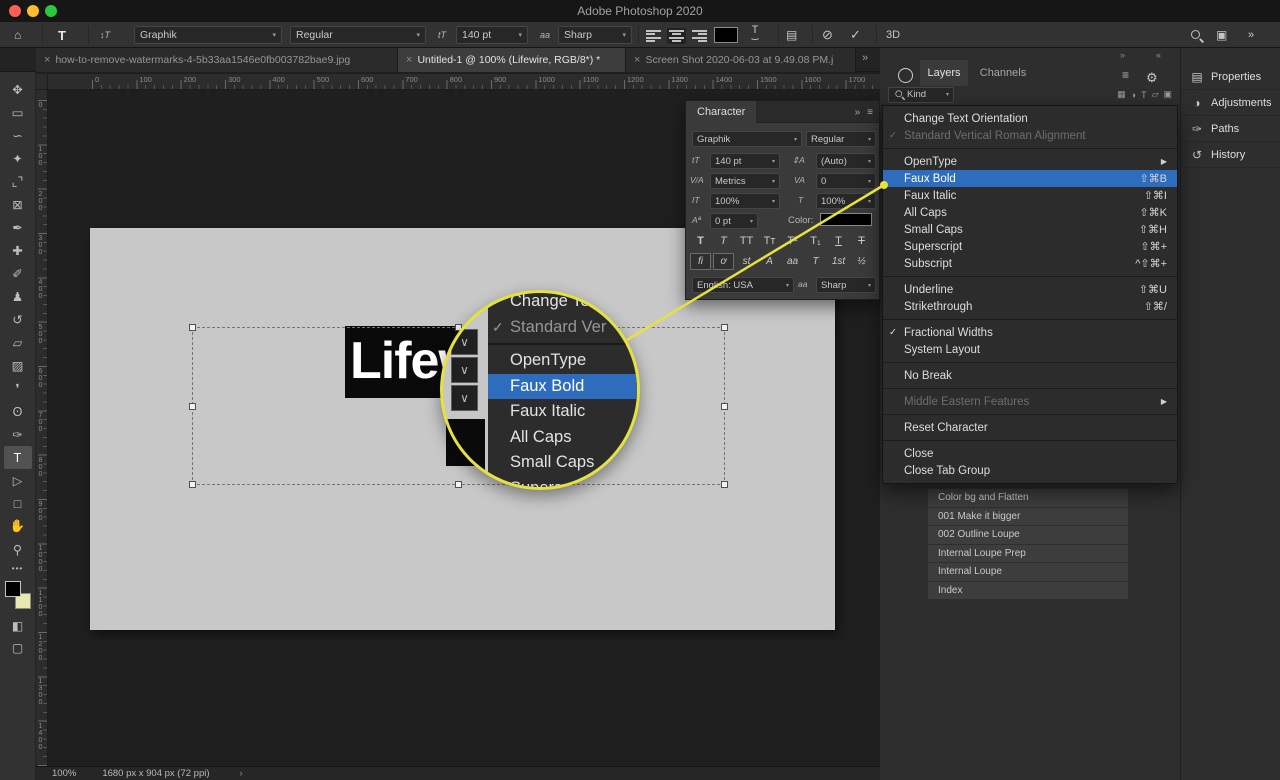 This screenshot has width=1280, height=780. I want to click on workspace-icon: ▣, so click(1221, 35).